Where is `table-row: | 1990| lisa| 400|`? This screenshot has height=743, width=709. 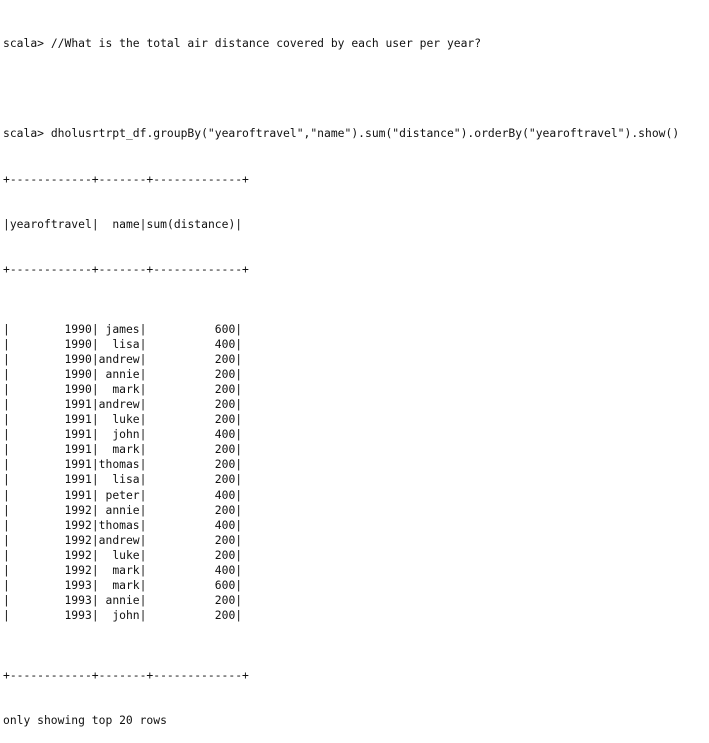
table-row: | 1990| lisa| 400| is located at coordinates (123, 344).